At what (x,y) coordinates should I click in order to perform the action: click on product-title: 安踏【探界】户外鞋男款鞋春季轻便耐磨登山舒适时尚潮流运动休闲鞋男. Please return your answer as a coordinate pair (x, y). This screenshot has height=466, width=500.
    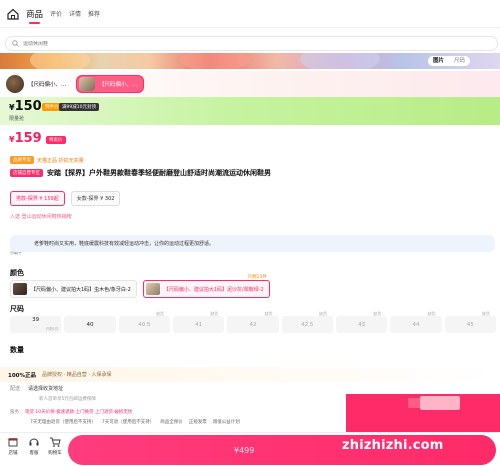
    Looking at the image, I should click on (159, 173).